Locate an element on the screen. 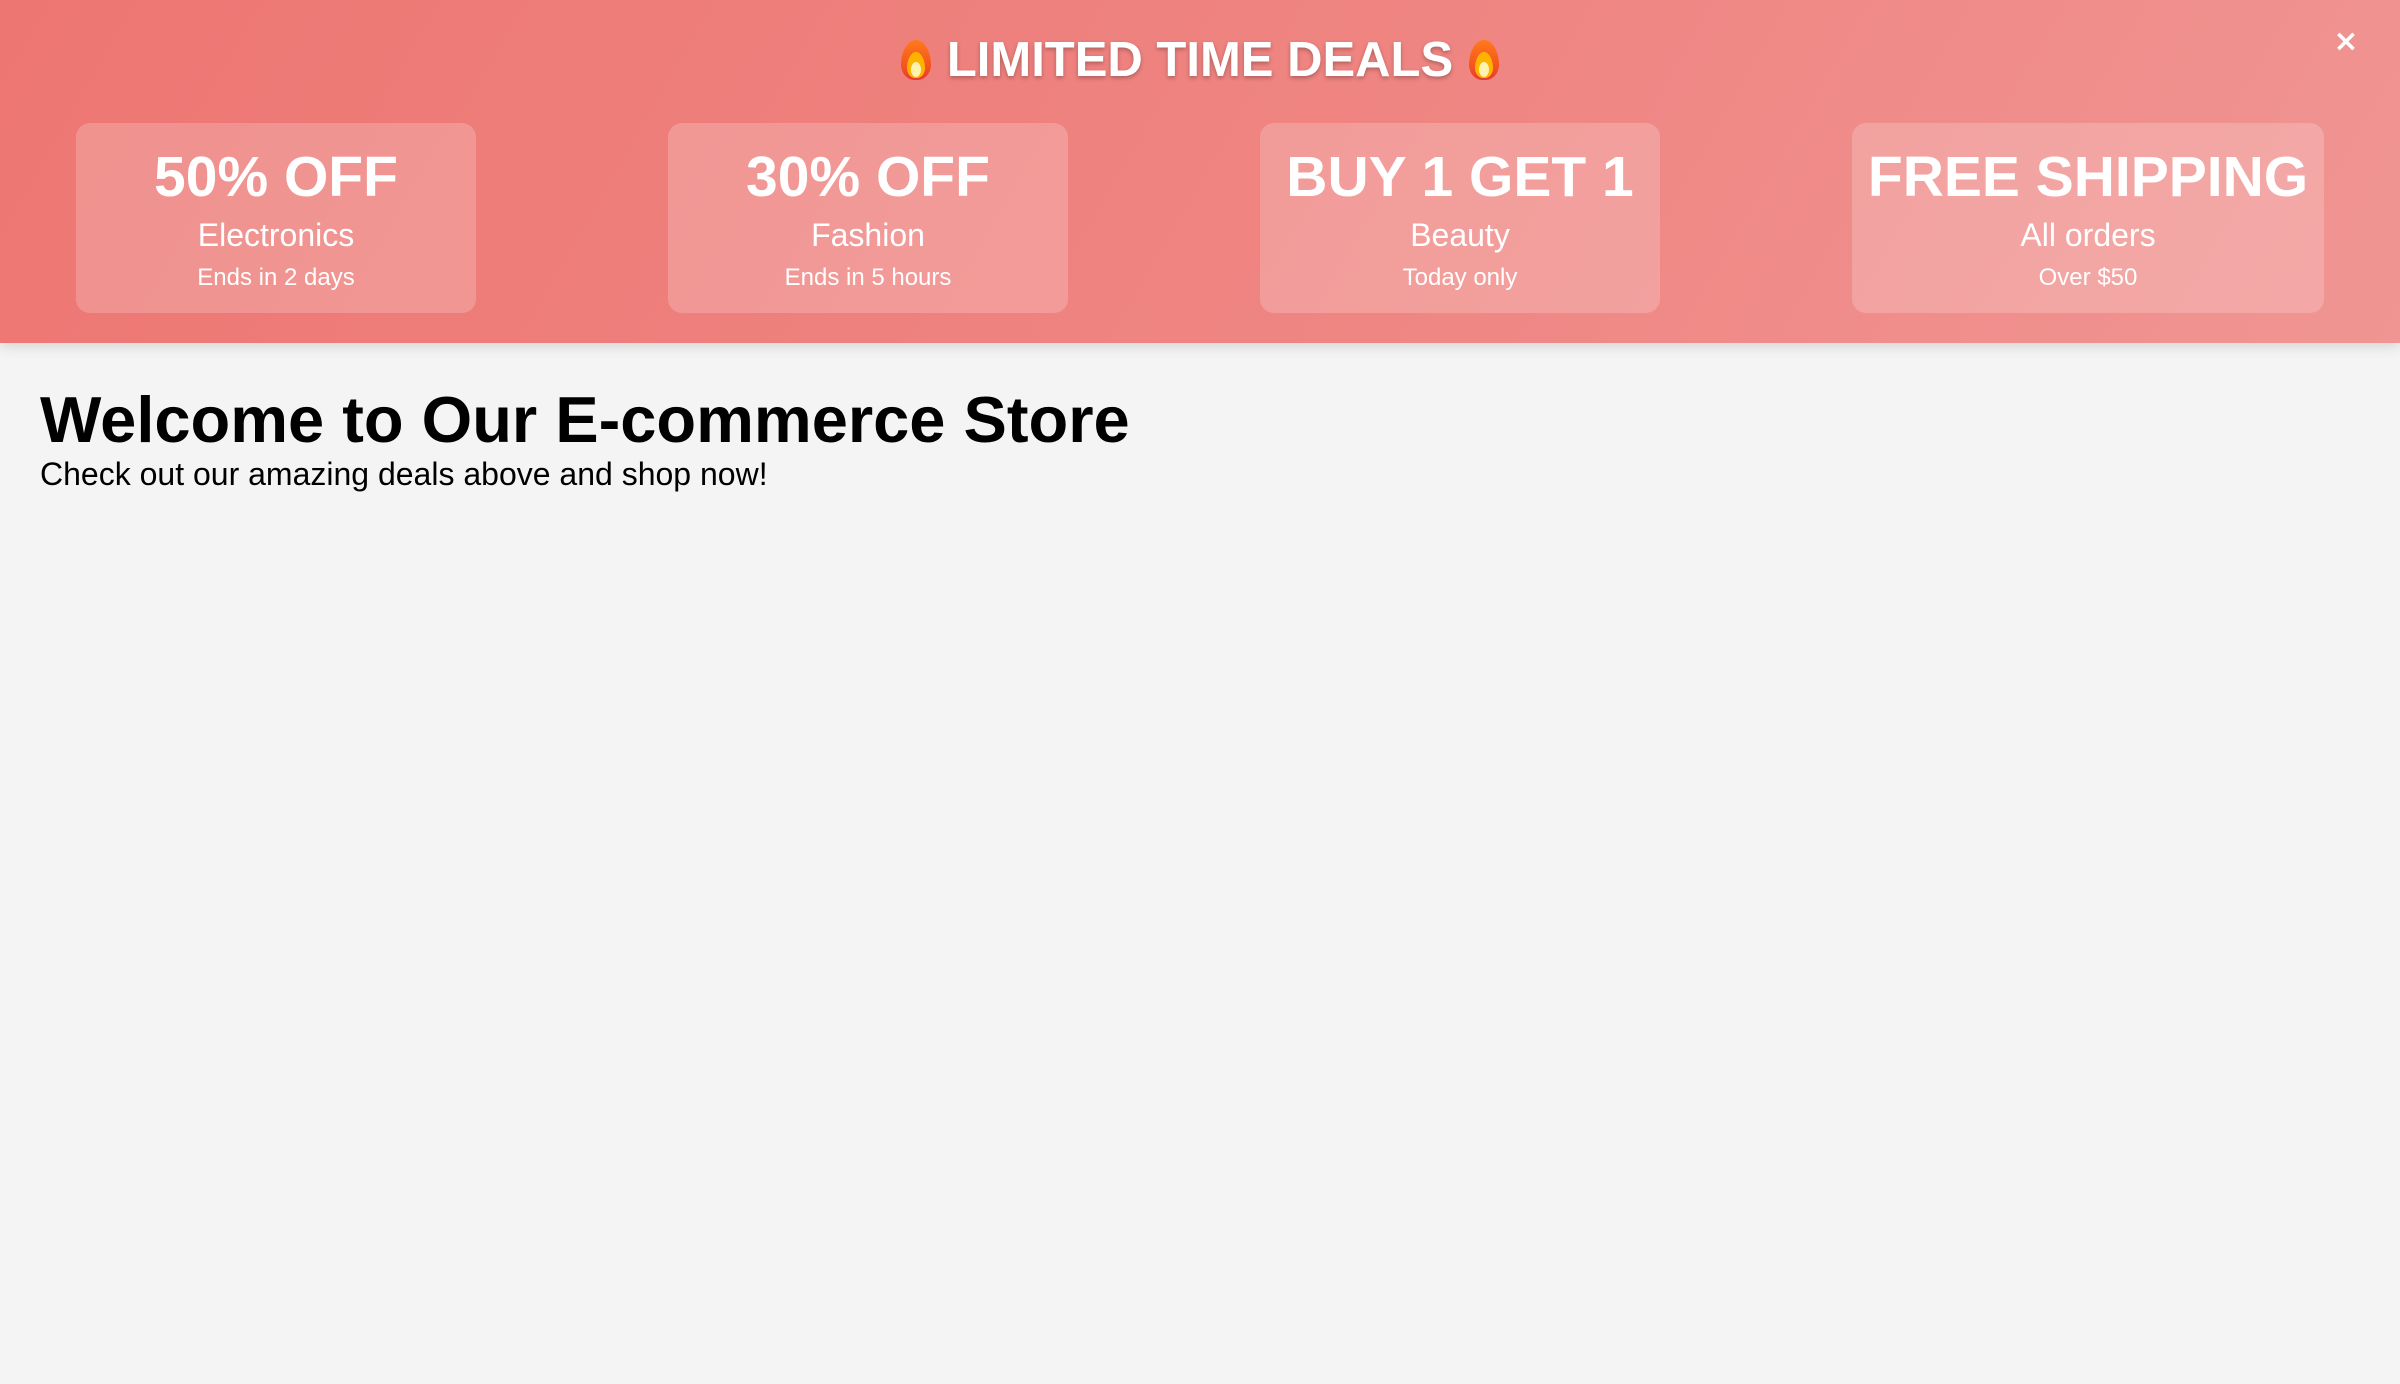 Image resolution: width=2400 pixels, height=1384 pixels. deal-card-fashion: 30% OFF Fashion Ends in 5 hours is located at coordinates (868, 218).